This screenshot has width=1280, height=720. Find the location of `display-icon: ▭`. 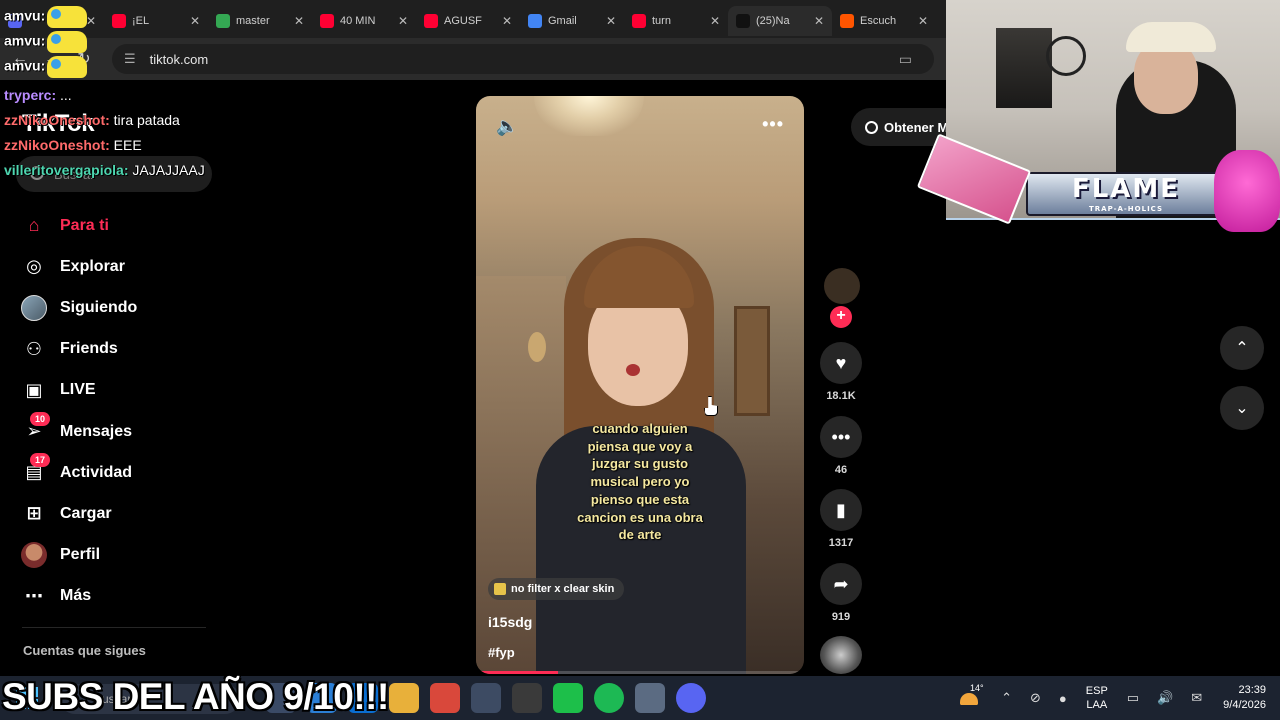

display-icon: ▭ is located at coordinates (1133, 698).